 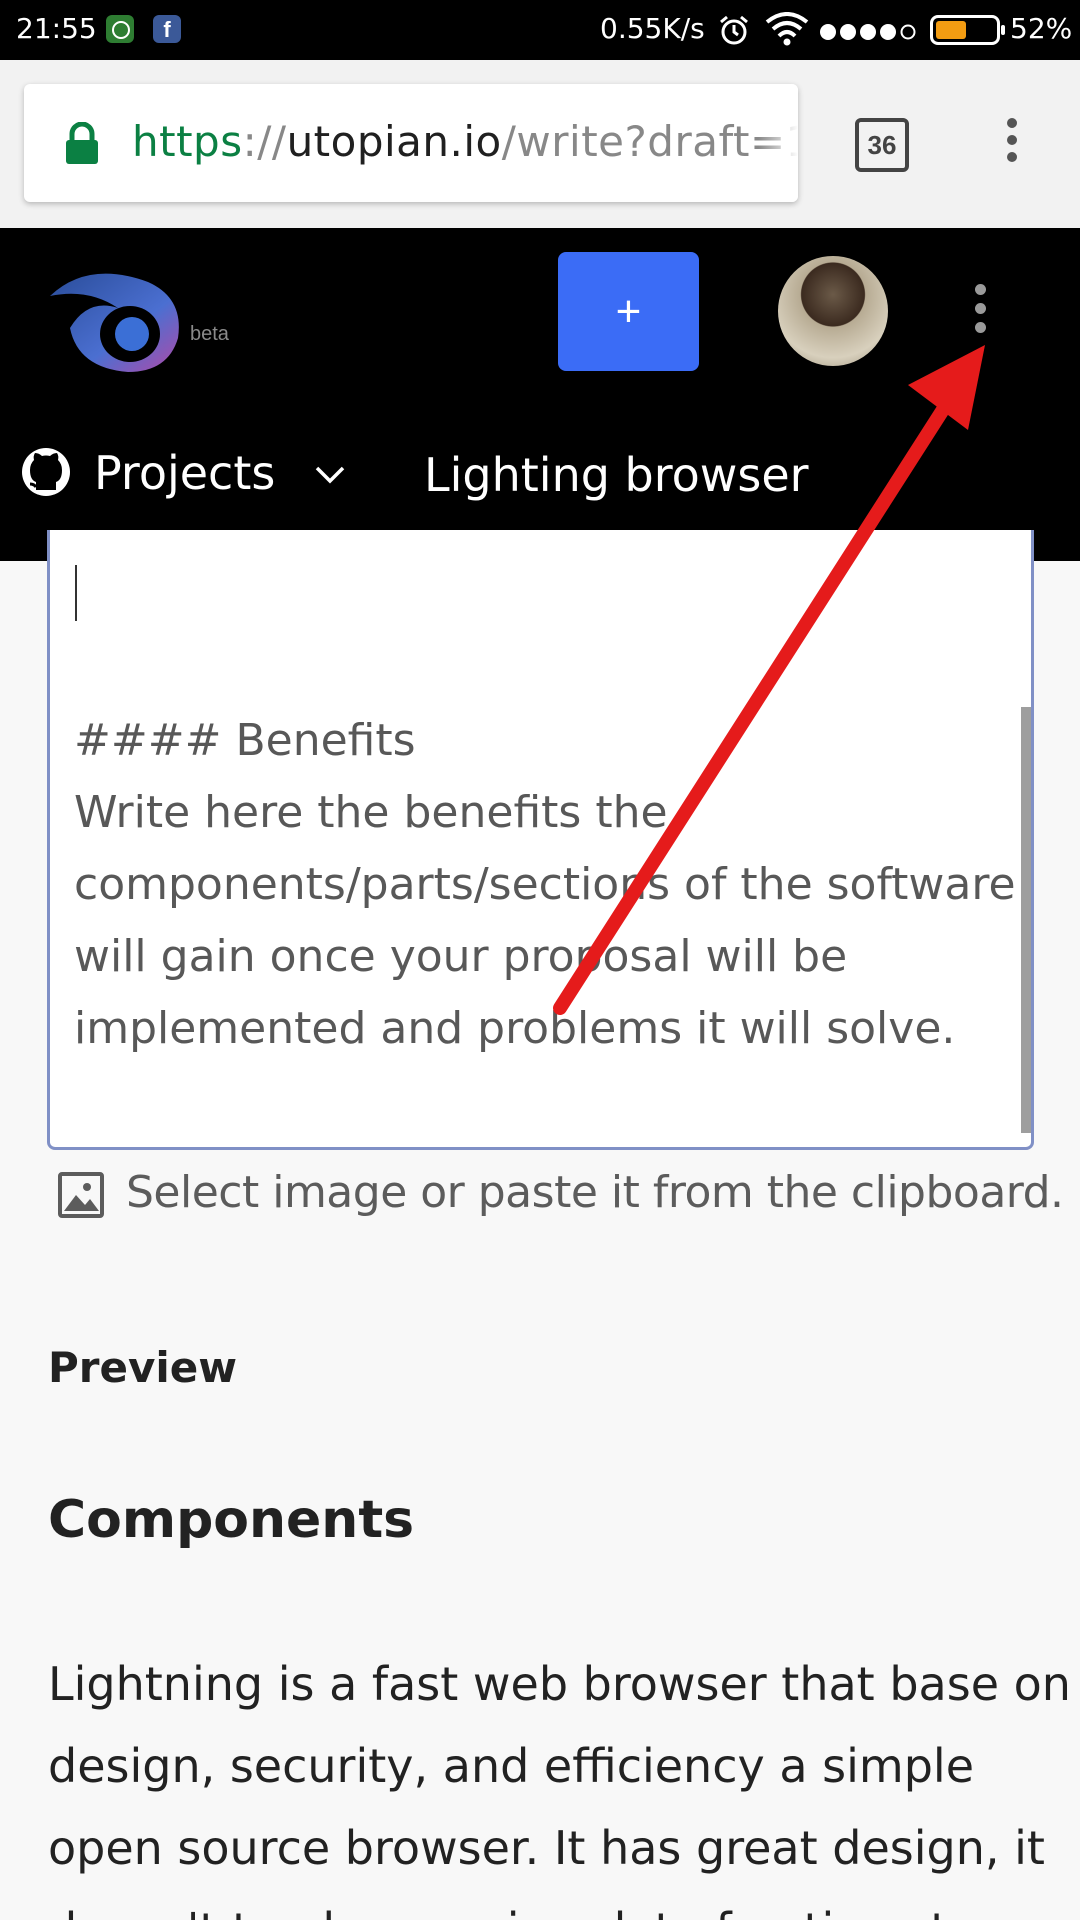 What do you see at coordinates (56, 28) in the screenshot?
I see `status-time: 21:55` at bounding box center [56, 28].